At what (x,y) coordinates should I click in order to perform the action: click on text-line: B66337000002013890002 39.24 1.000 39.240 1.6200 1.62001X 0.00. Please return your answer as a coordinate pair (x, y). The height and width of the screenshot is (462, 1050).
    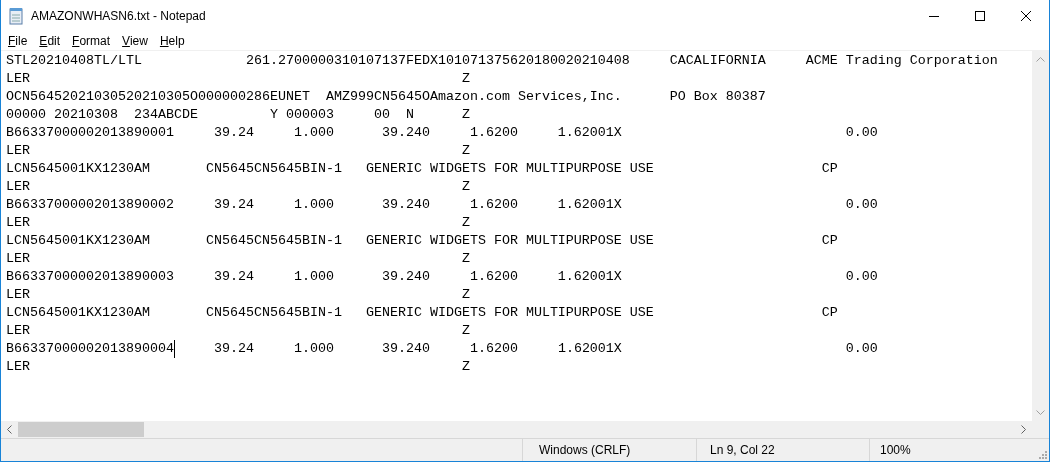
    Looking at the image, I should click on (442, 205).